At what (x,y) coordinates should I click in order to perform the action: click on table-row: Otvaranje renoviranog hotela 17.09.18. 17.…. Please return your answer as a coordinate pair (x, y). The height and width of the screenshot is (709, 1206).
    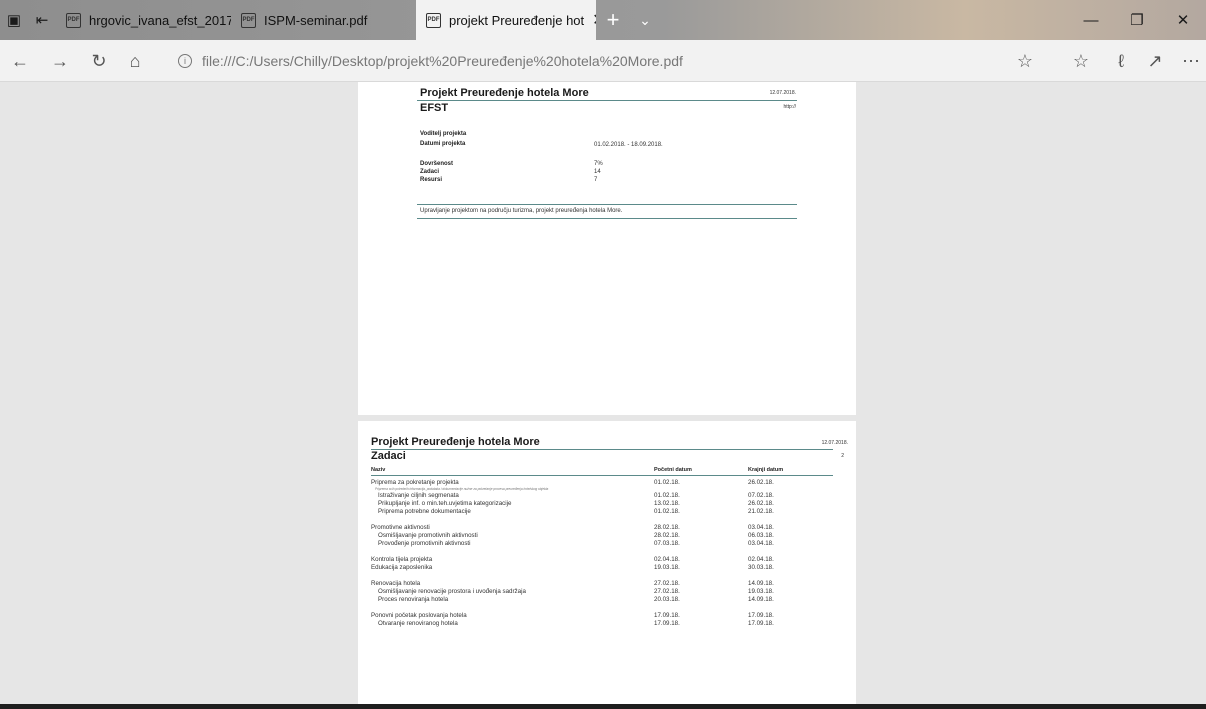
    Looking at the image, I should click on (602, 624).